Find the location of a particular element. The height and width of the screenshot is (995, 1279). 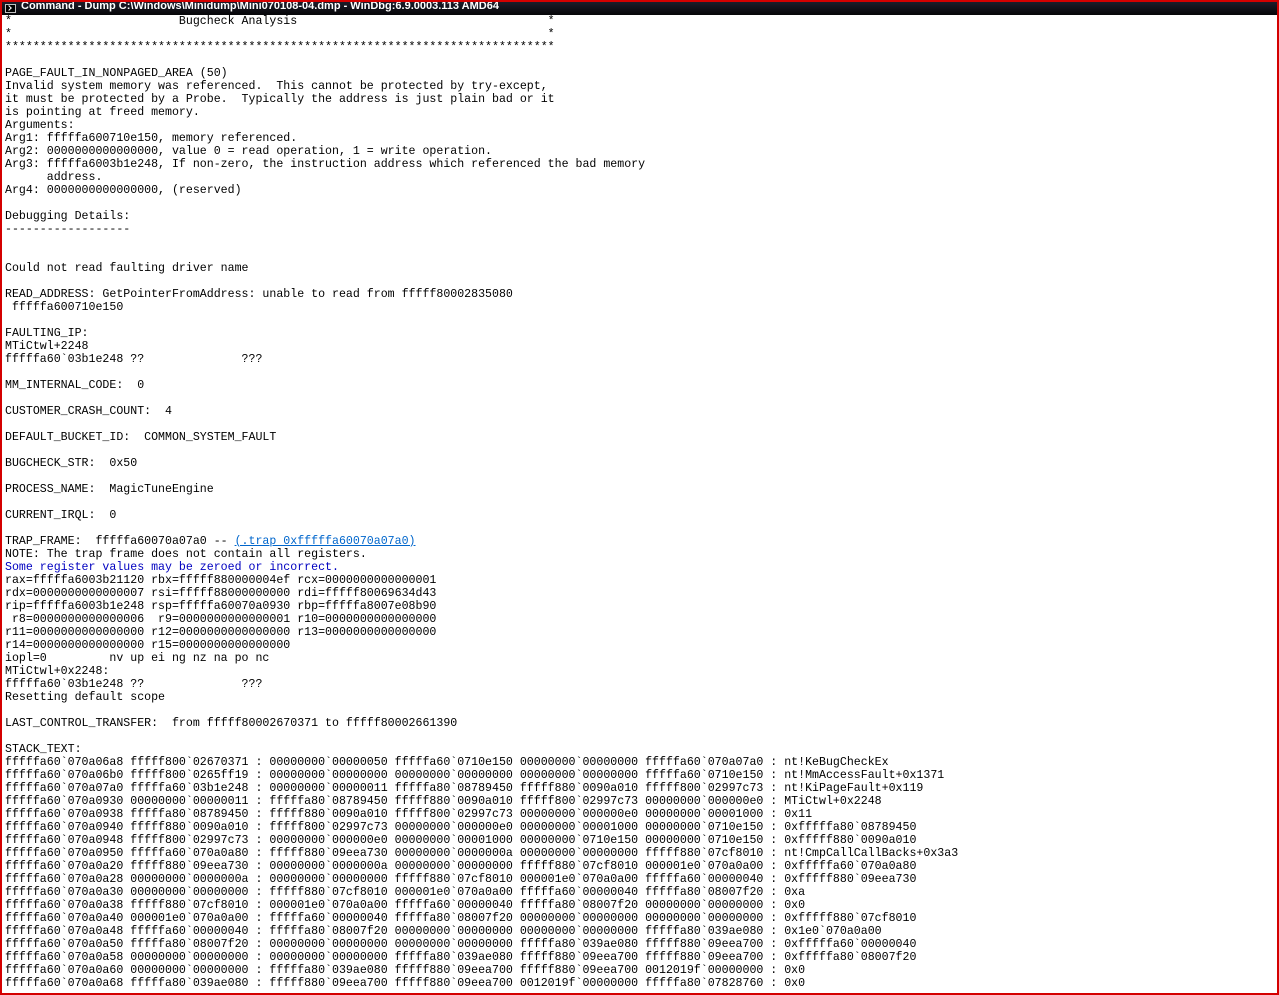

output-line: fffffa60`070a0930 00000000`00000011 is located at coordinates (641, 801).